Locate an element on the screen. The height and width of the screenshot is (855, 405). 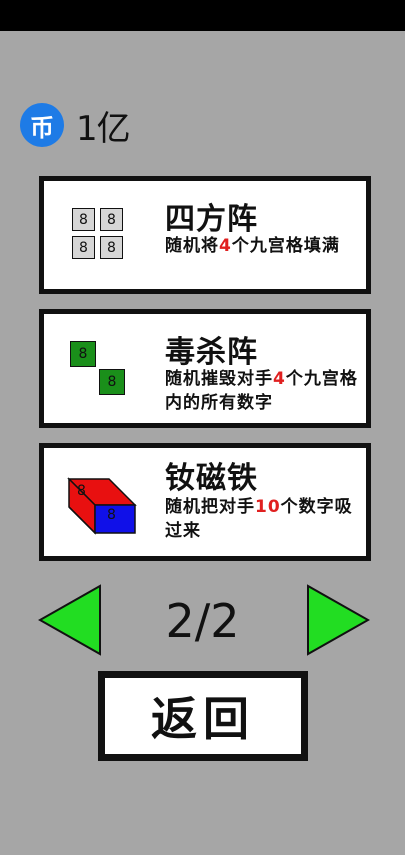
currency-display: 币 1亿 is located at coordinates (75, 126).